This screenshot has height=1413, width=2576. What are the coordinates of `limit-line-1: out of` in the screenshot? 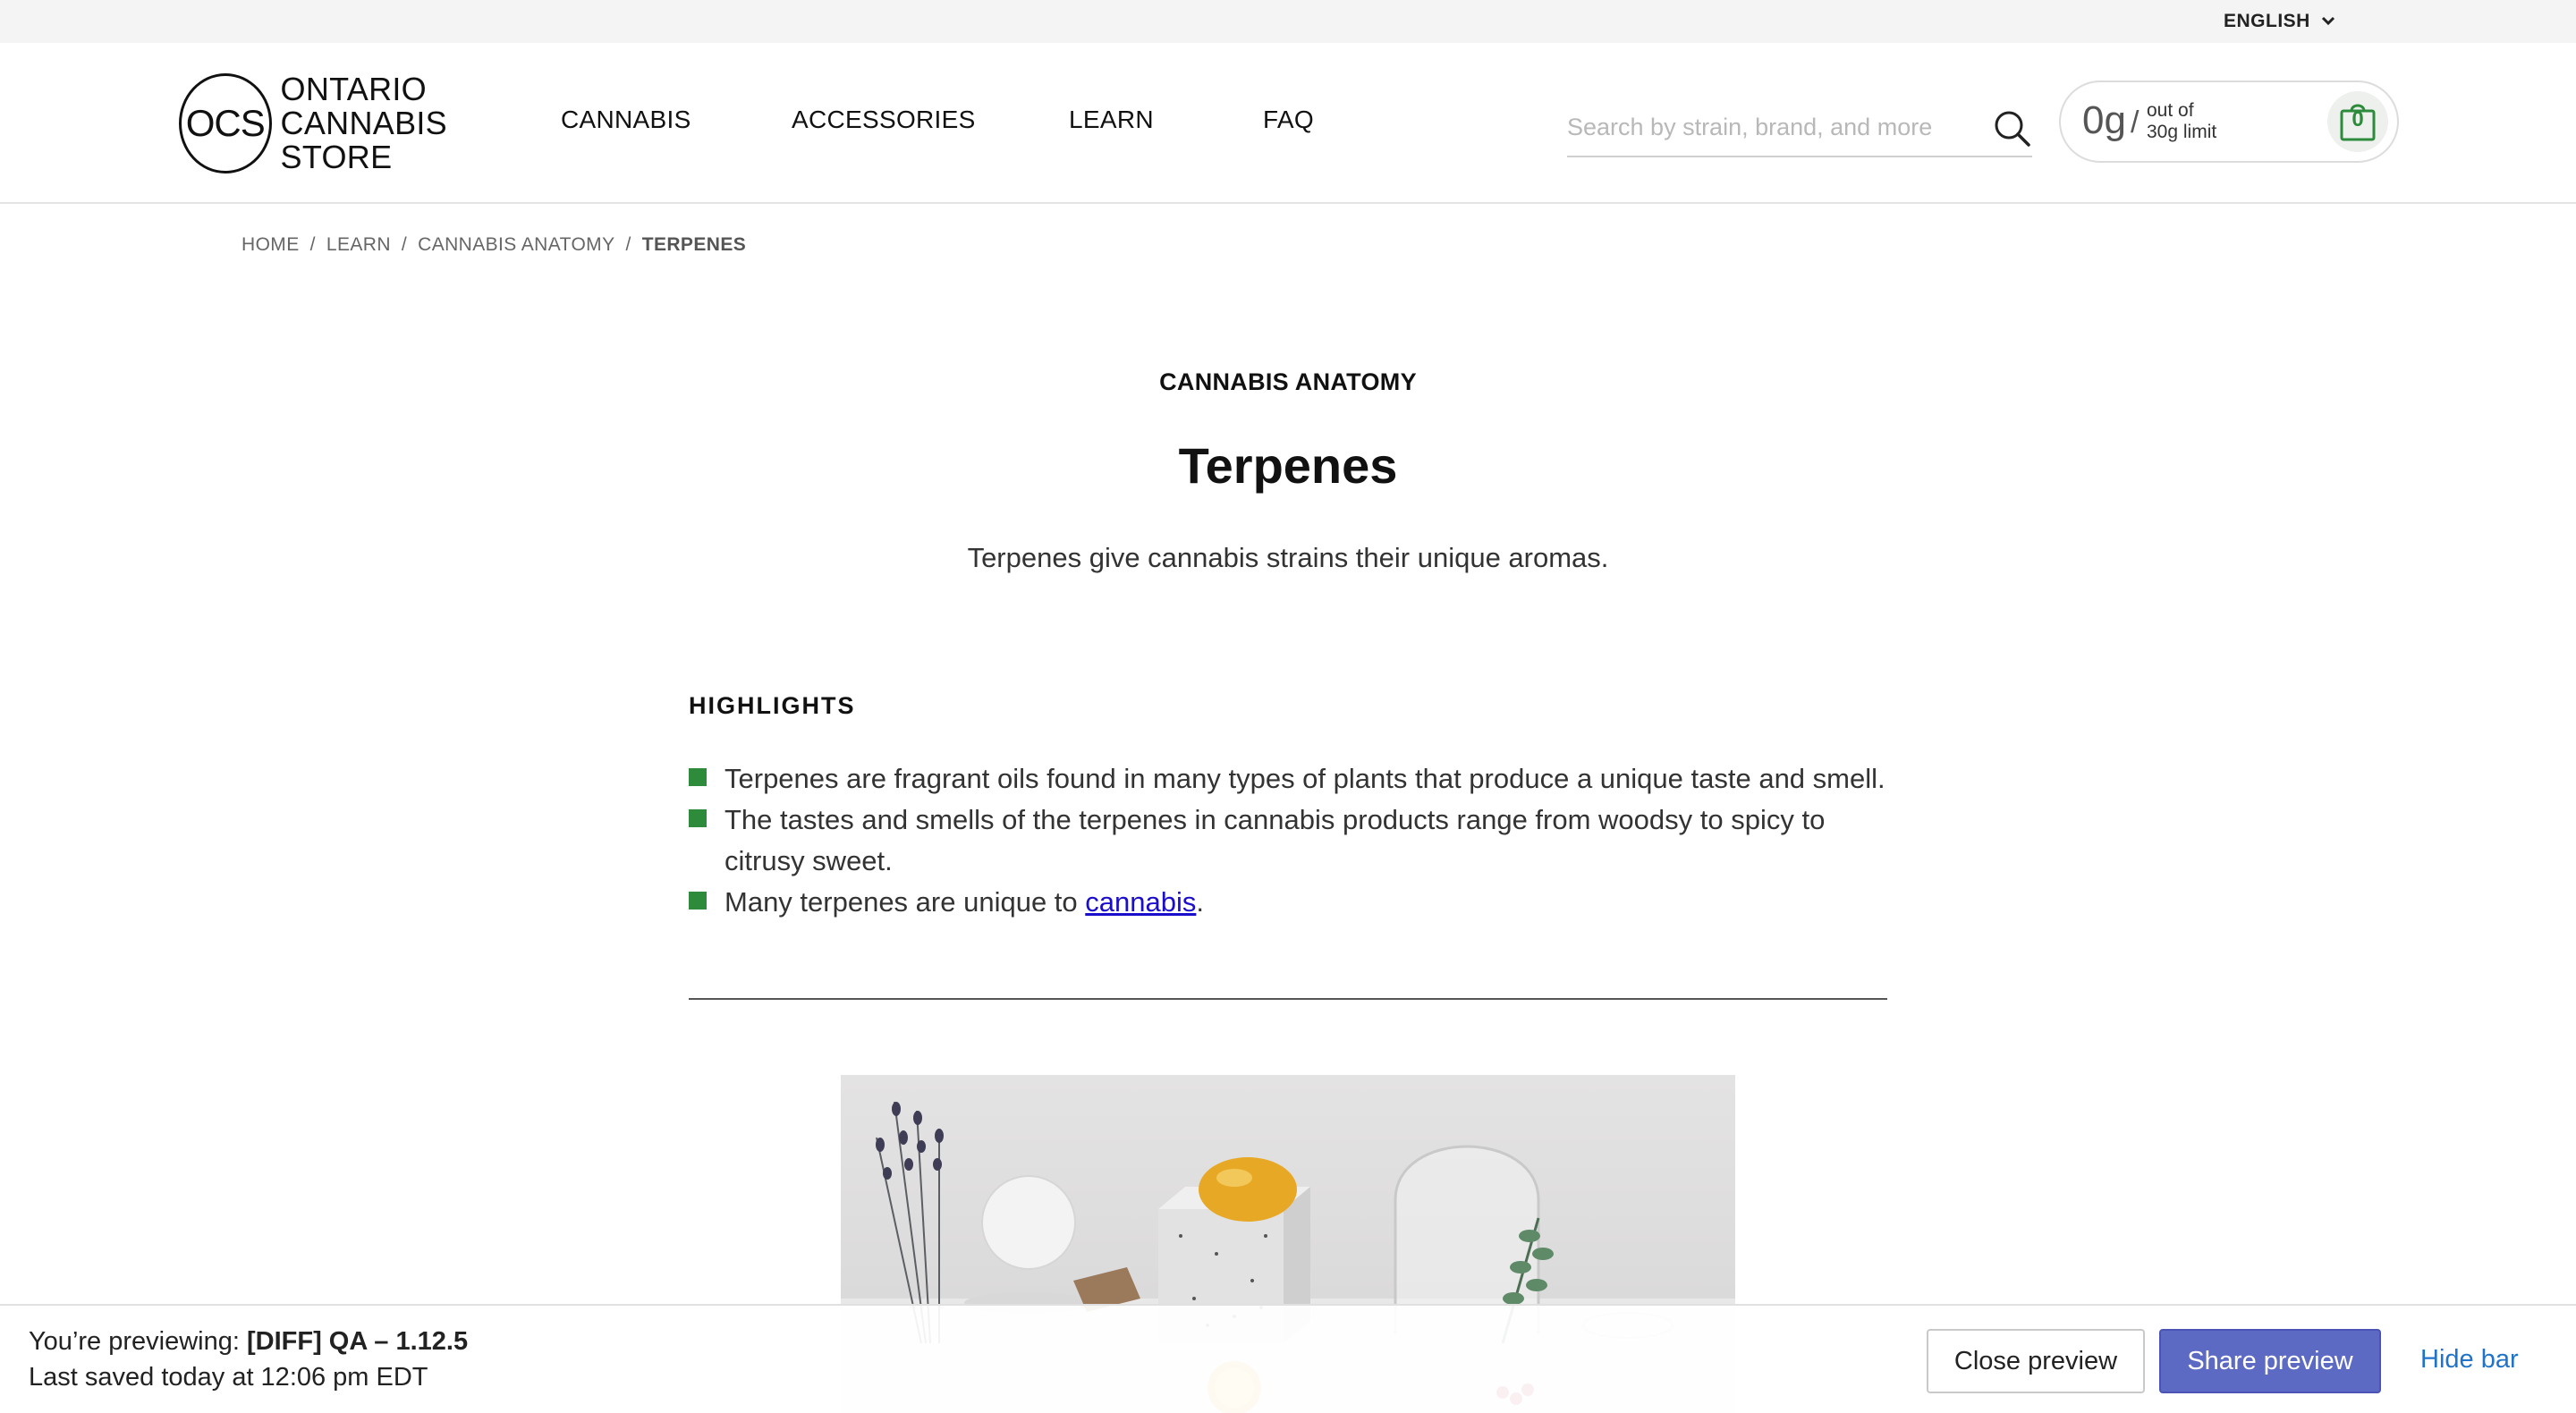 It's located at (2170, 110).